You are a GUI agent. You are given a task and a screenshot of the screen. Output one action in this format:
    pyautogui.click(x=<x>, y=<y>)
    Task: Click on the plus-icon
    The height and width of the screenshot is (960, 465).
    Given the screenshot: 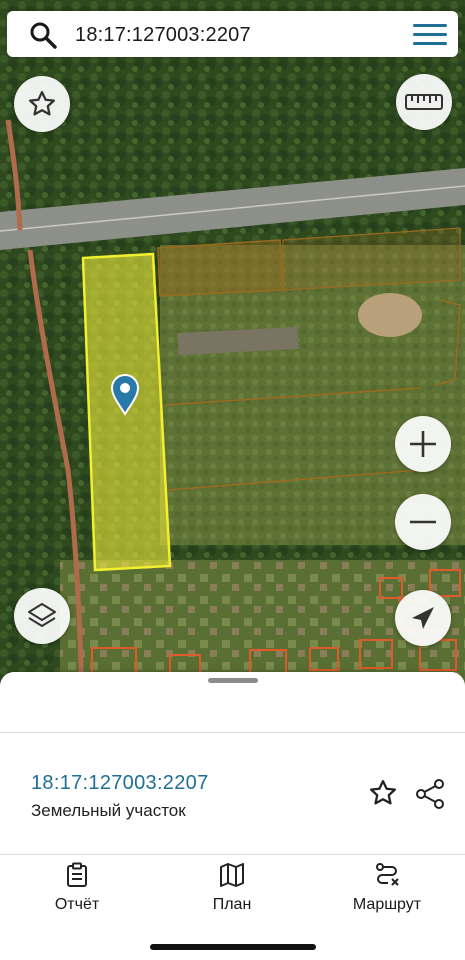 What is the action you would take?
    pyautogui.click(x=423, y=444)
    